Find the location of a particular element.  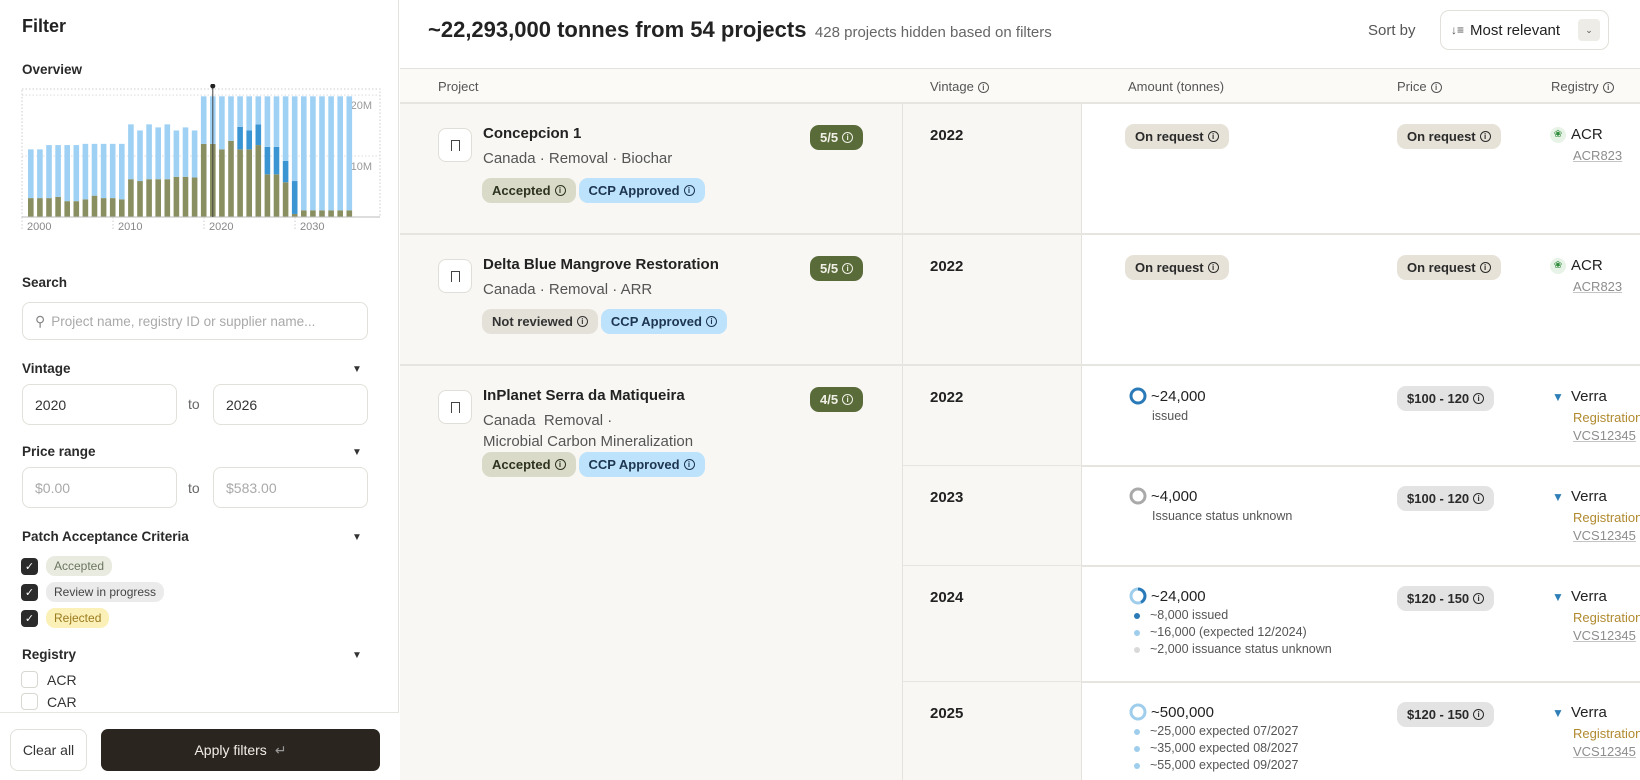

registry-name: Verra is located at coordinates (1589, 396).